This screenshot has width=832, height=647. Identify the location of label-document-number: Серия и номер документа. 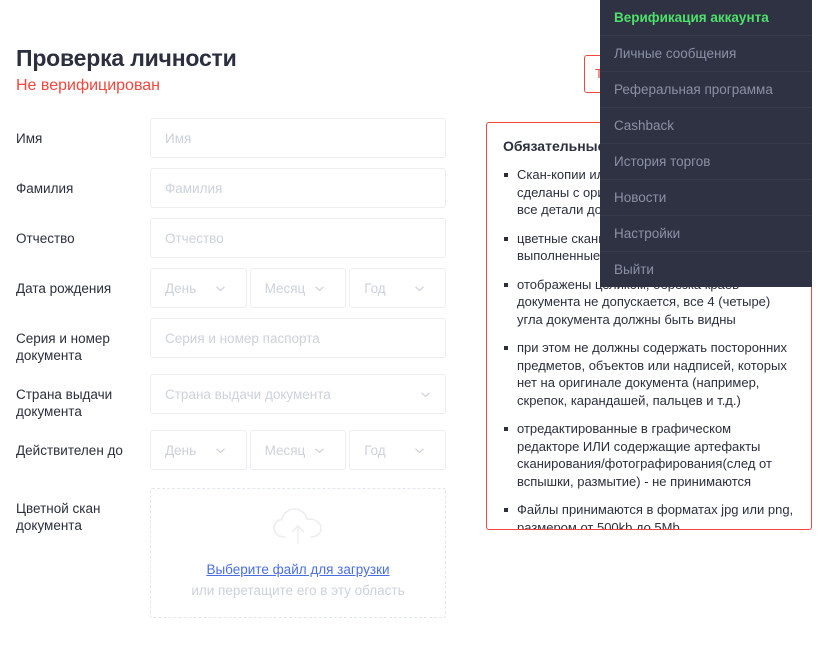
(63, 347).